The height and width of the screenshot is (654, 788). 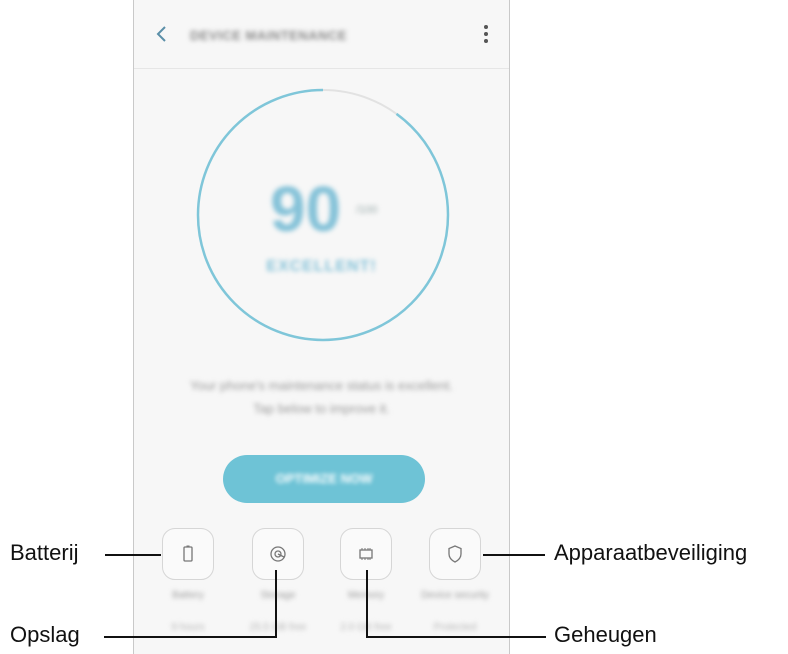 I want to click on security-value: Protected, so click(x=455, y=627).